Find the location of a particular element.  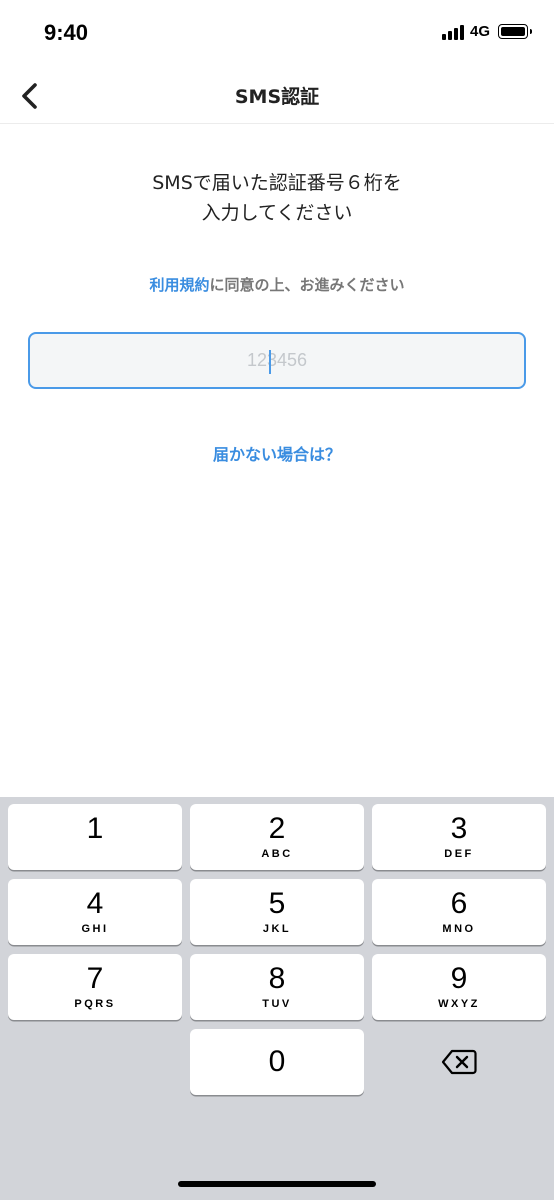

key-digit: 2 is located at coordinates (277, 828).